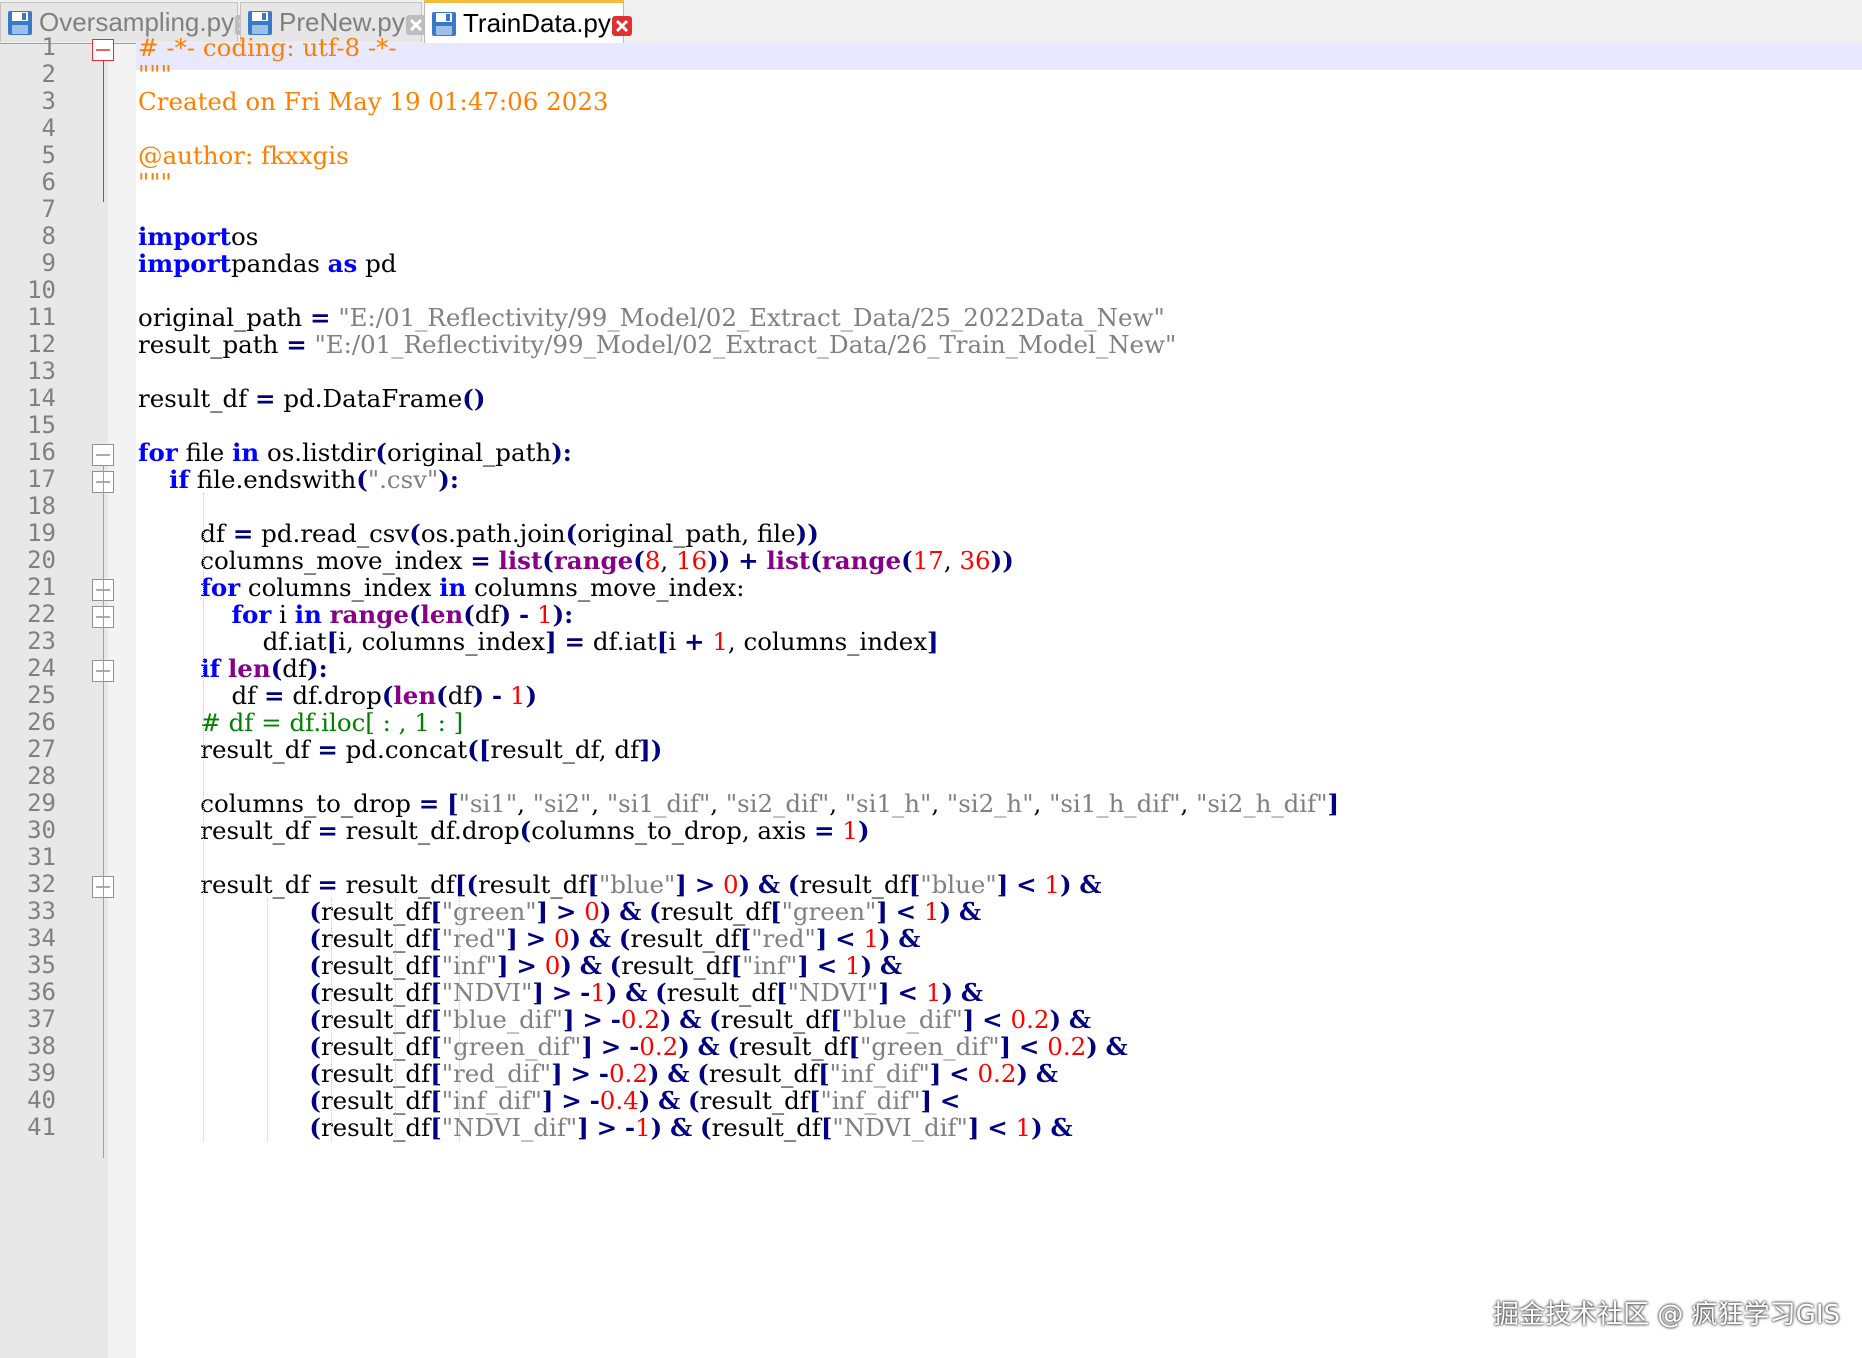 This screenshot has width=1862, height=1358. Describe the element at coordinates (41, 749) in the screenshot. I see `line-number: 27` at that location.